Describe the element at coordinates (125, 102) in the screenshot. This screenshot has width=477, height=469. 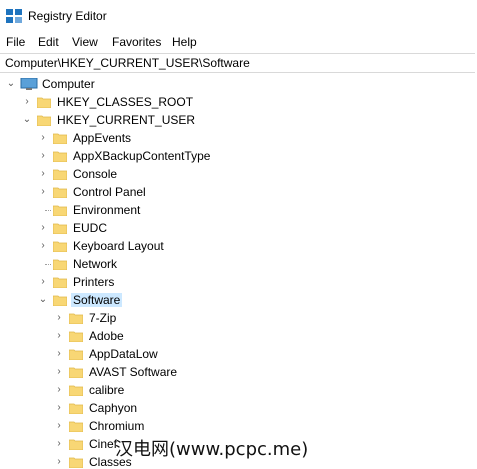
I see `tree-label: HKEY_CLASSES_ROOT` at that location.